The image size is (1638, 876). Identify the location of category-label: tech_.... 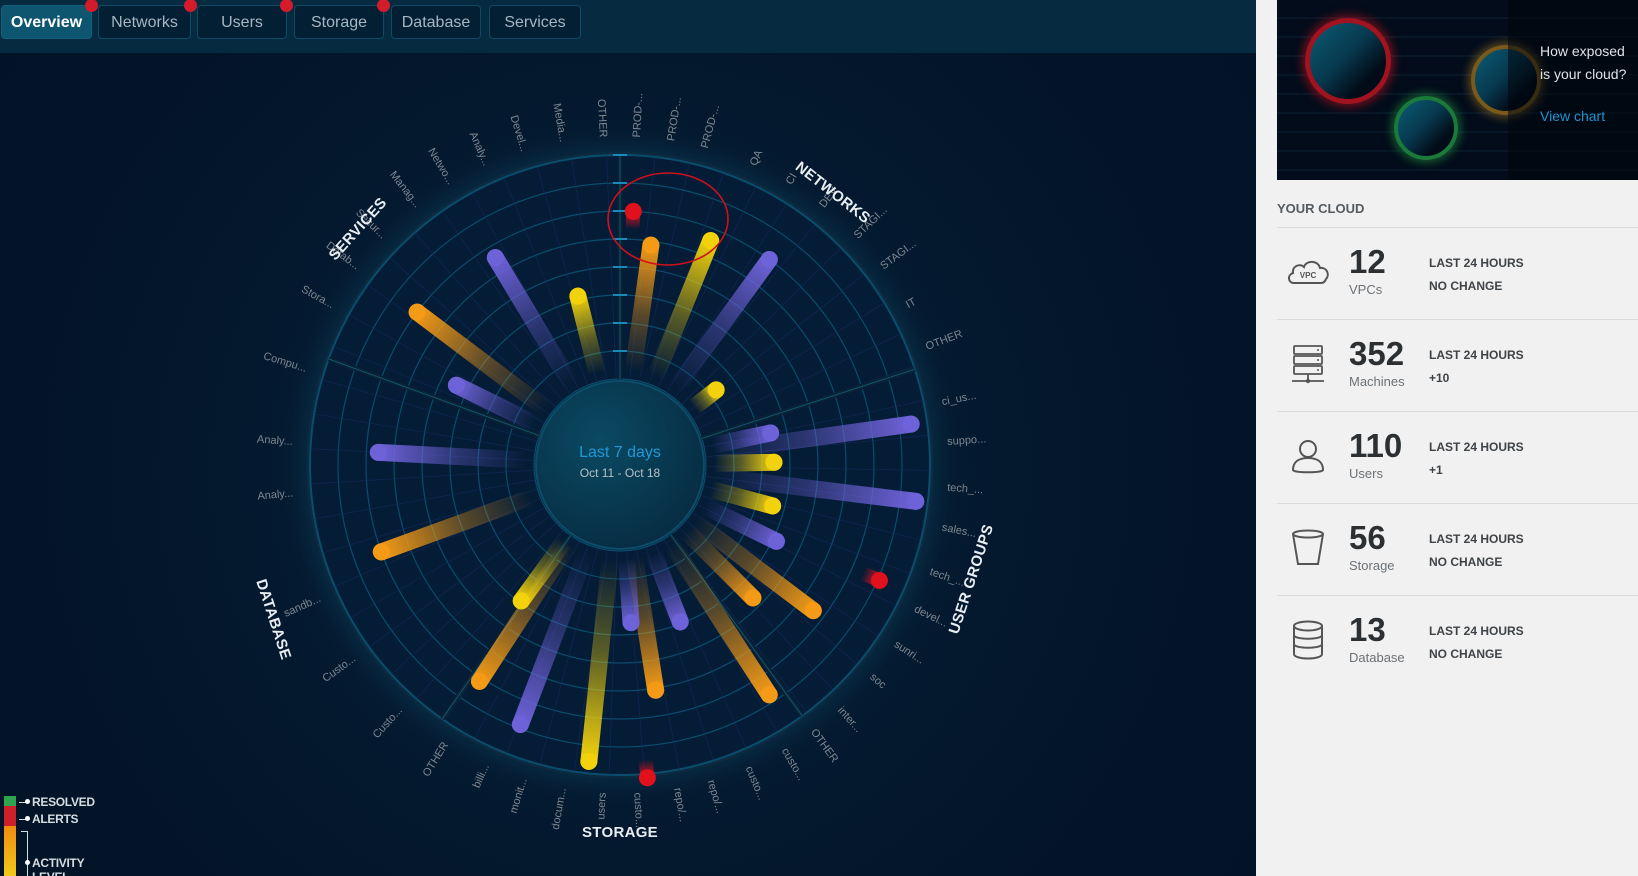
(965, 489).